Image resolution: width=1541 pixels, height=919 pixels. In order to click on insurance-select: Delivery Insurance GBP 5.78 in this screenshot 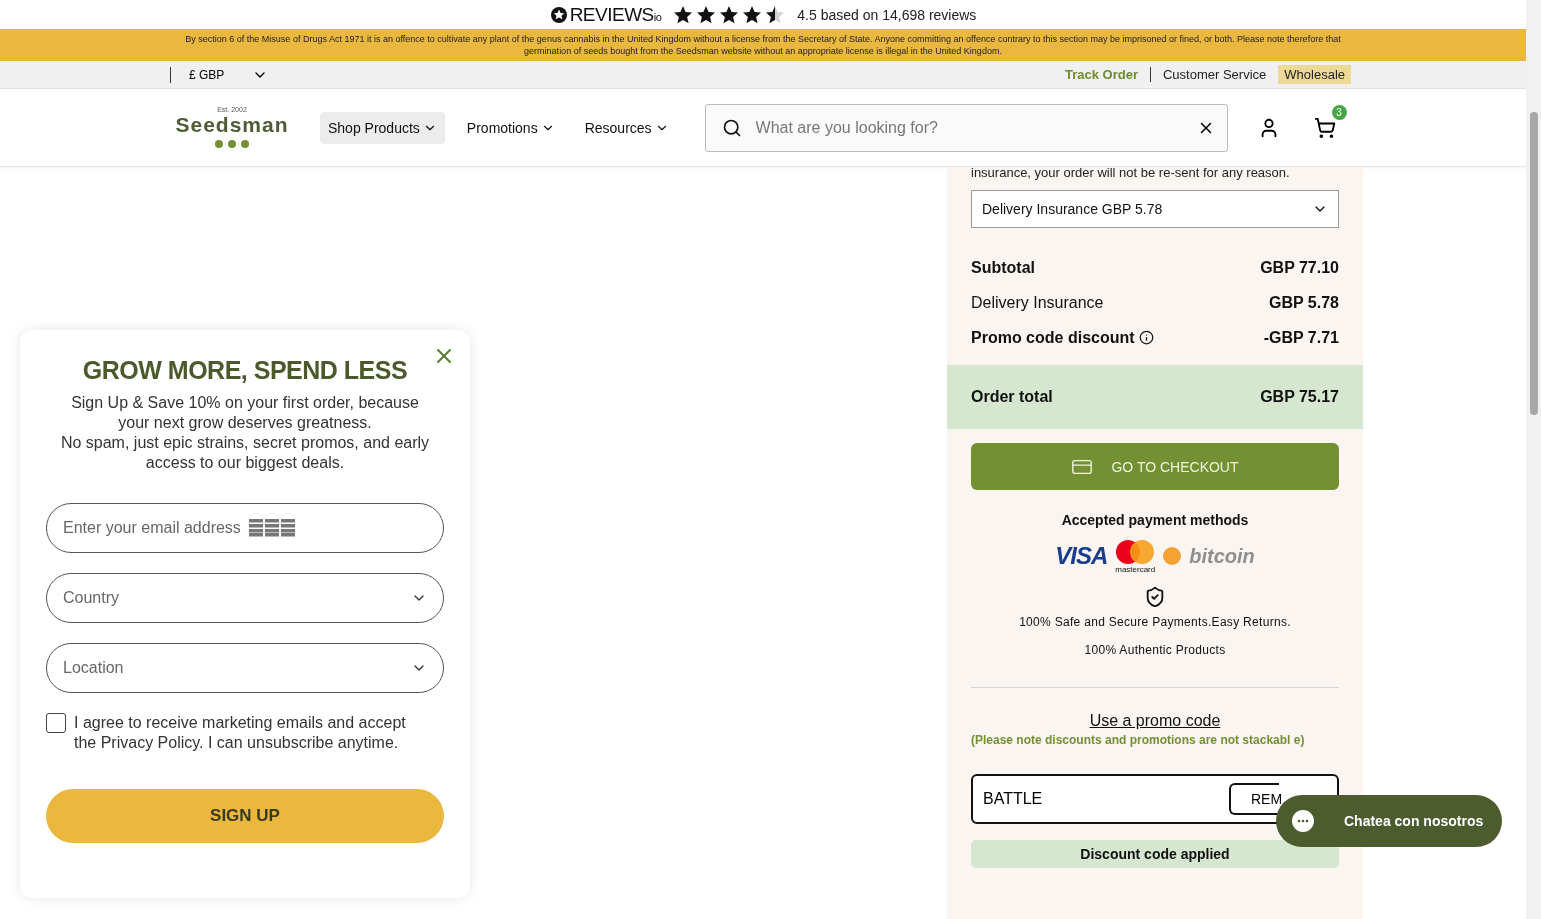, I will do `click(1155, 209)`.